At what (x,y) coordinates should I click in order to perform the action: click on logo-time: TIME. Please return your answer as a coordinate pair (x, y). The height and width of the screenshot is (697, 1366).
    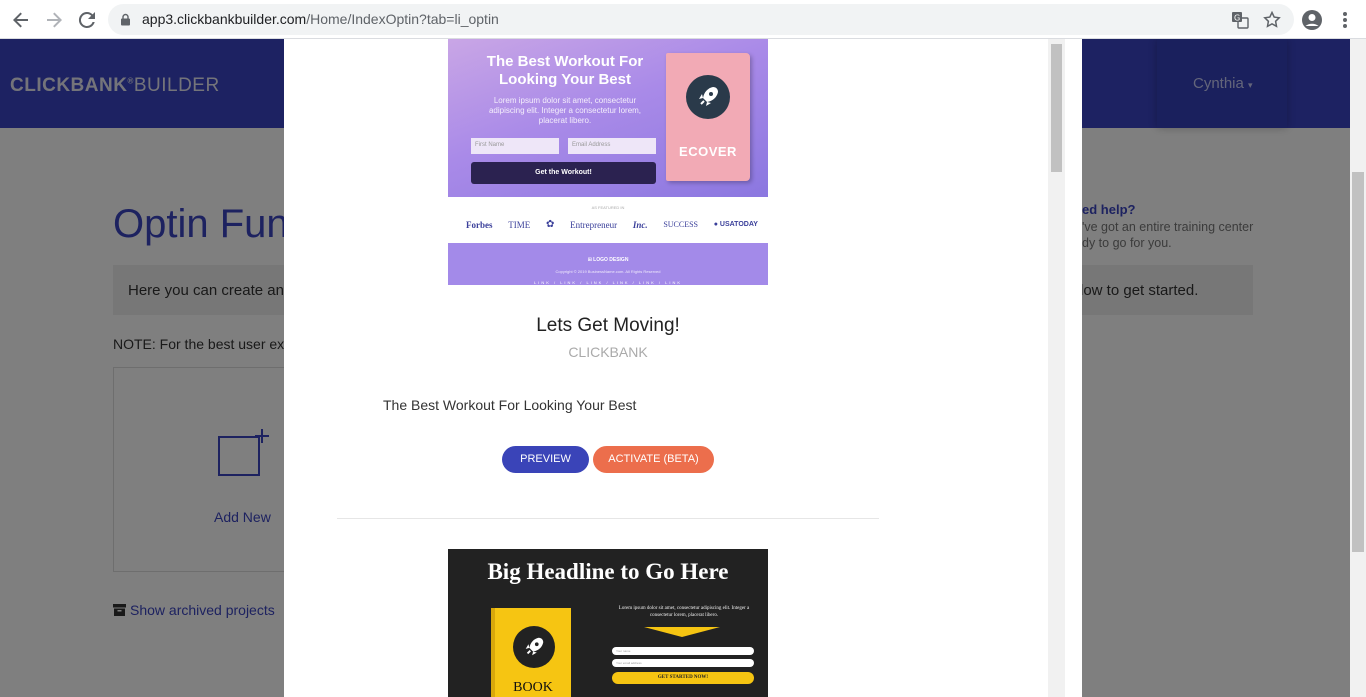
    Looking at the image, I should click on (519, 224).